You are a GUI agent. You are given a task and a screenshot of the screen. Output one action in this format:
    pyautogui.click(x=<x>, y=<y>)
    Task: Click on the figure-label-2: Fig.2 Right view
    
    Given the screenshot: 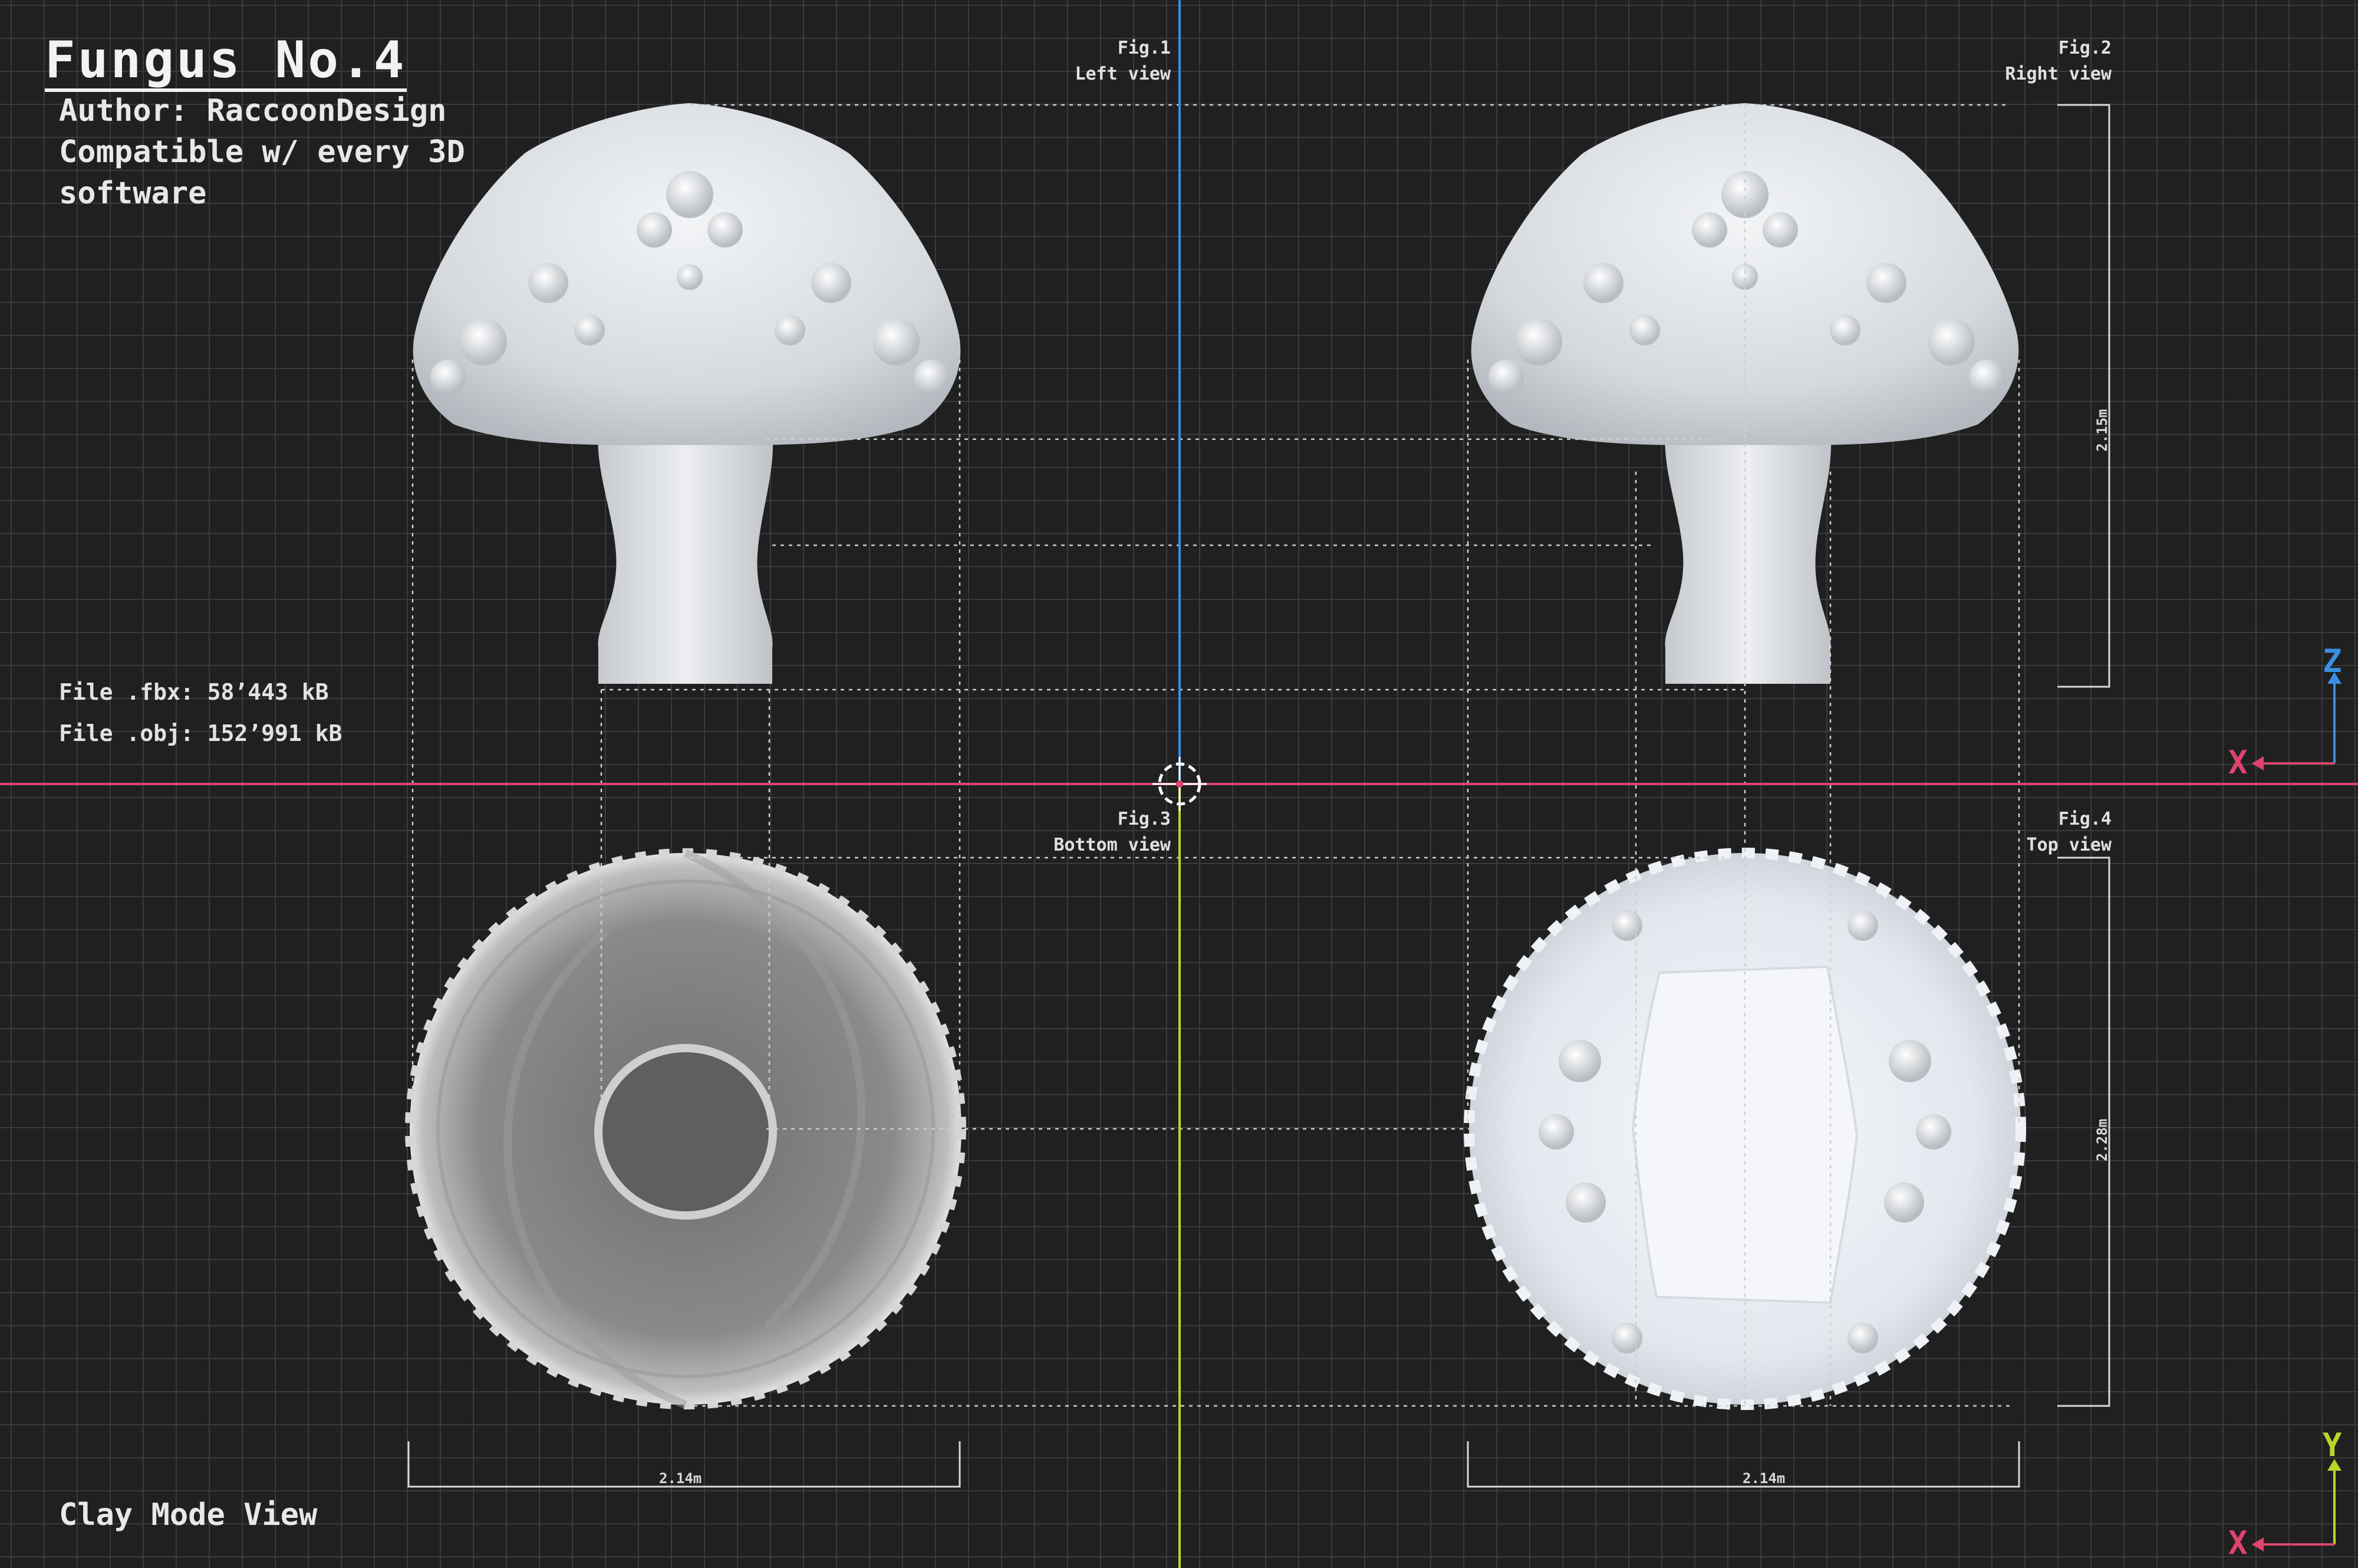 What is the action you would take?
    pyautogui.click(x=2059, y=61)
    